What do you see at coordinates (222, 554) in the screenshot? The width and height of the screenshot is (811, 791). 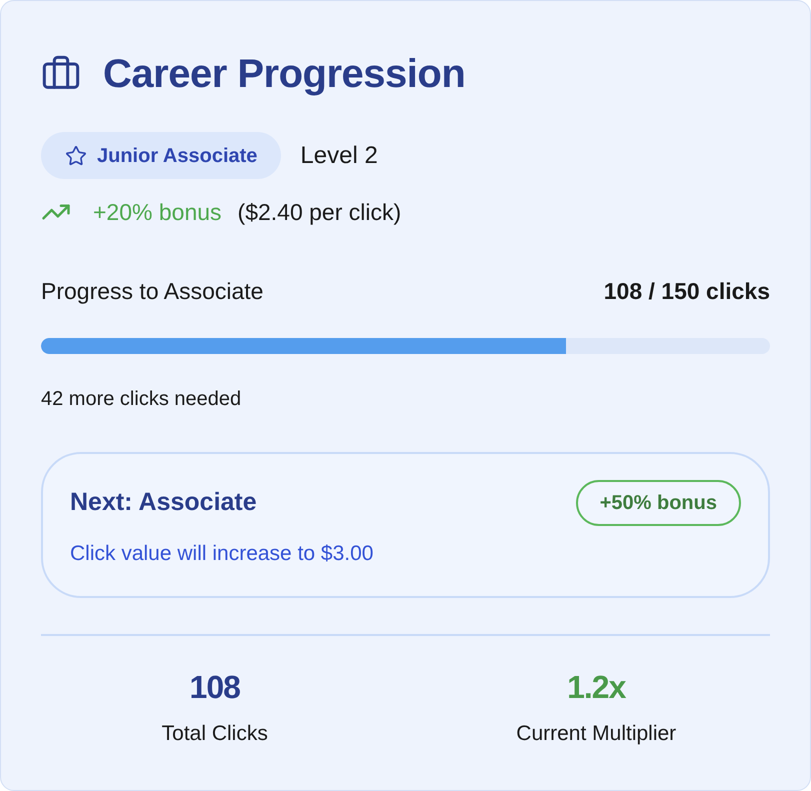 I see `next-rank-description: Click value will increase to $3.00` at bounding box center [222, 554].